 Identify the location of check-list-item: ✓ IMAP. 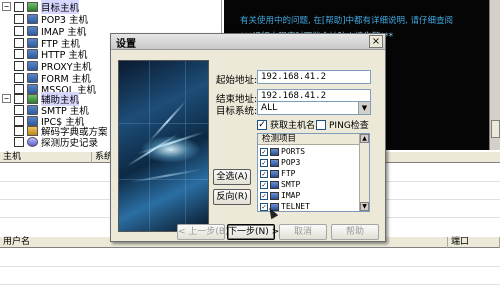
(280, 195).